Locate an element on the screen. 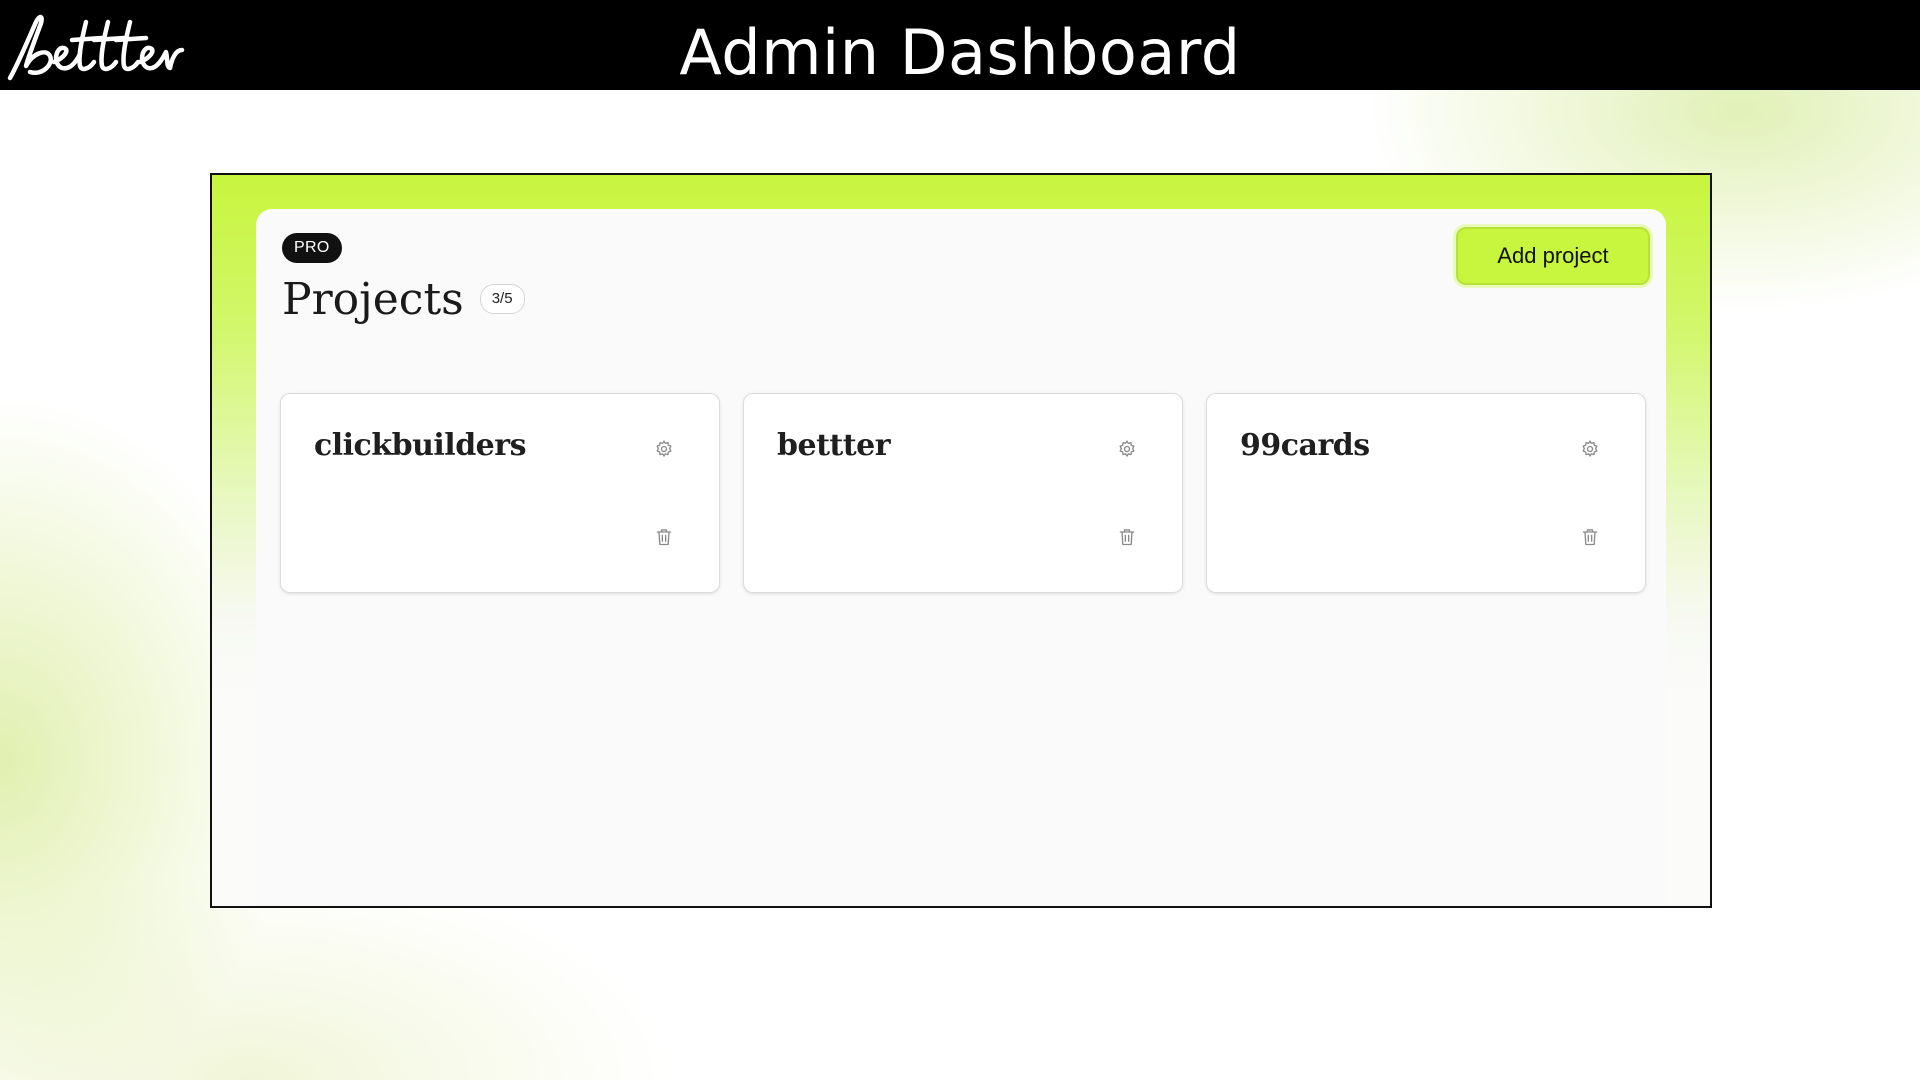 This screenshot has width=1920, height=1080. project-card-list: clickbuilders bettter 99cards is located at coordinates (965, 493).